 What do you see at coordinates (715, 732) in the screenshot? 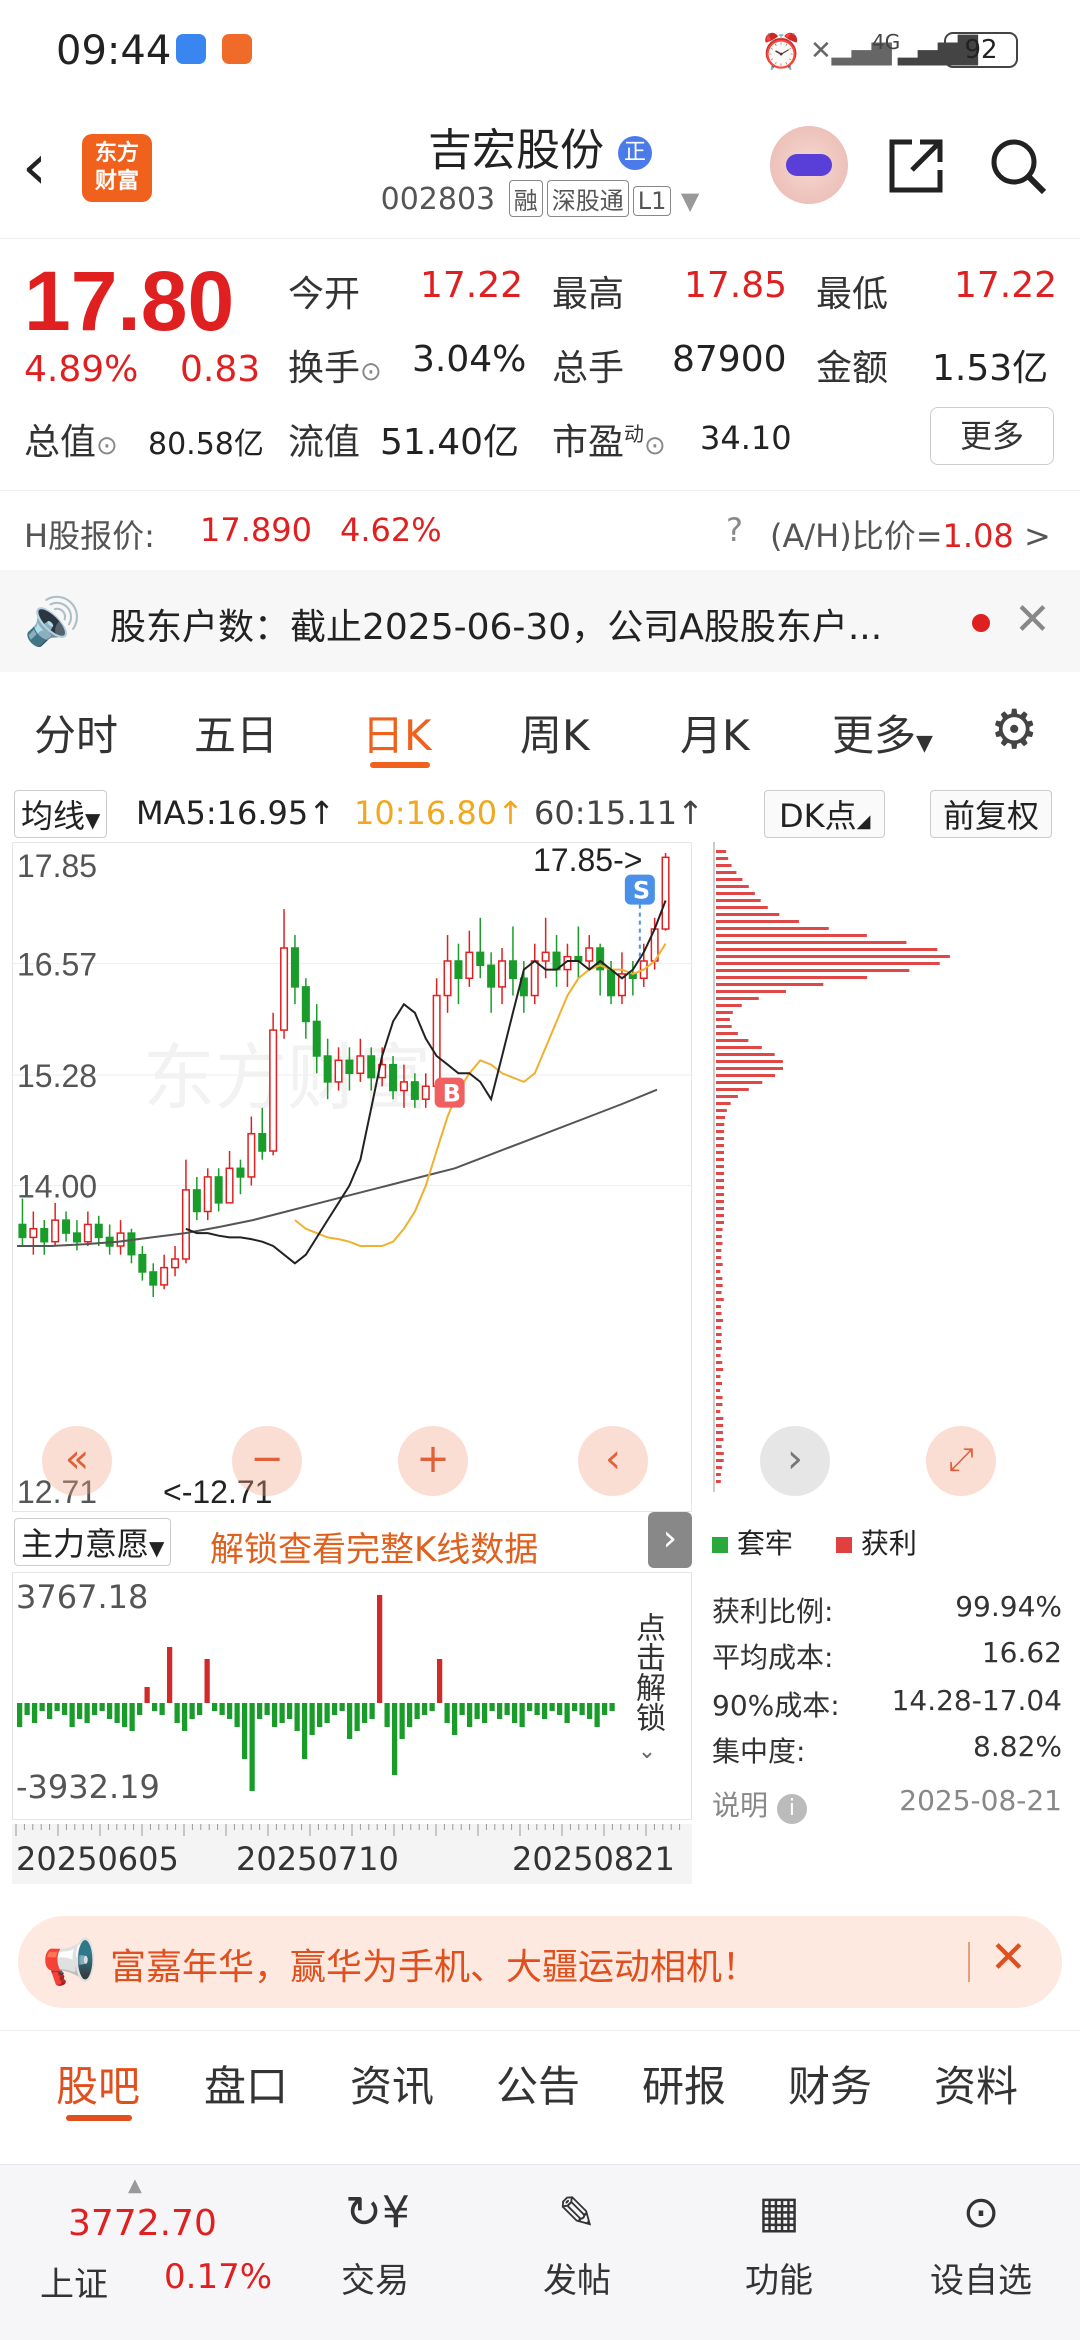
I see `tab-monthly-k: 月K` at bounding box center [715, 732].